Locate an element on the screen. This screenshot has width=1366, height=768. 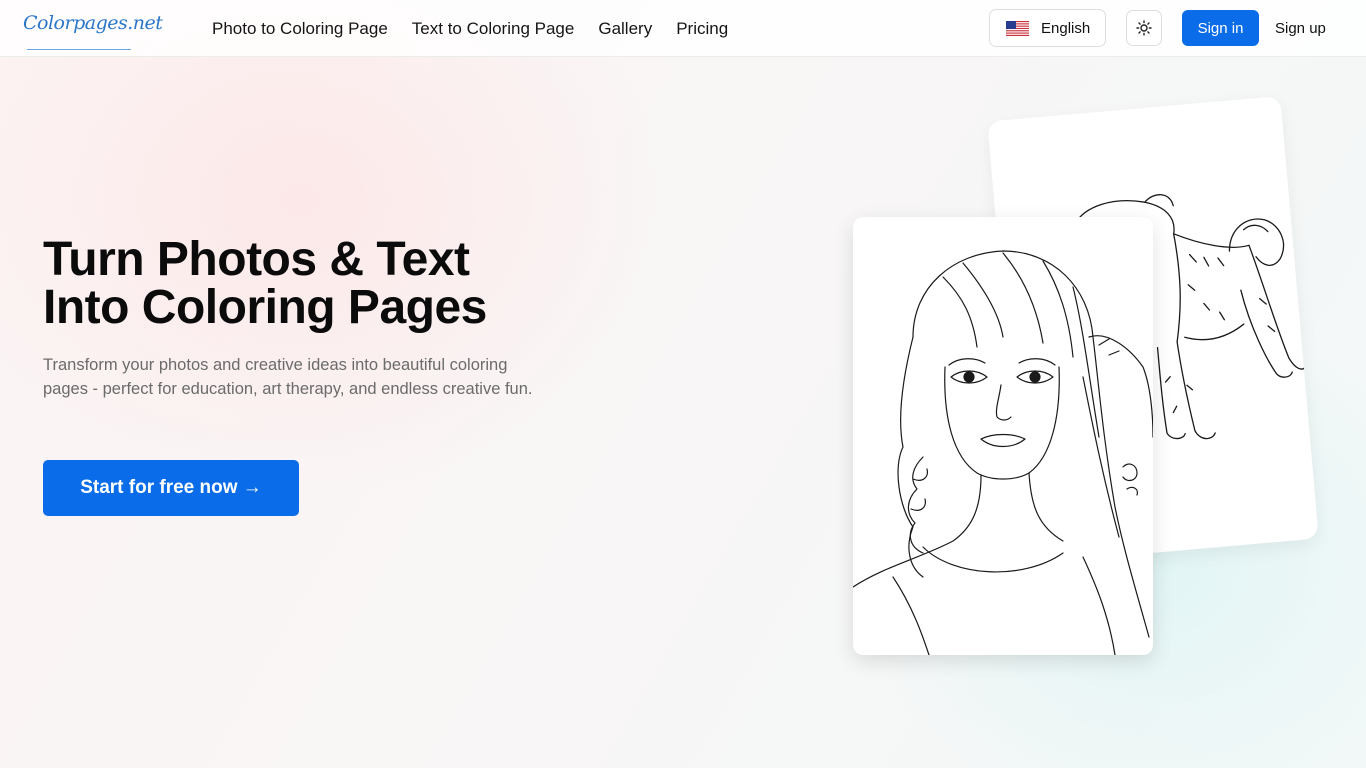
logo-underline is located at coordinates (79, 49).